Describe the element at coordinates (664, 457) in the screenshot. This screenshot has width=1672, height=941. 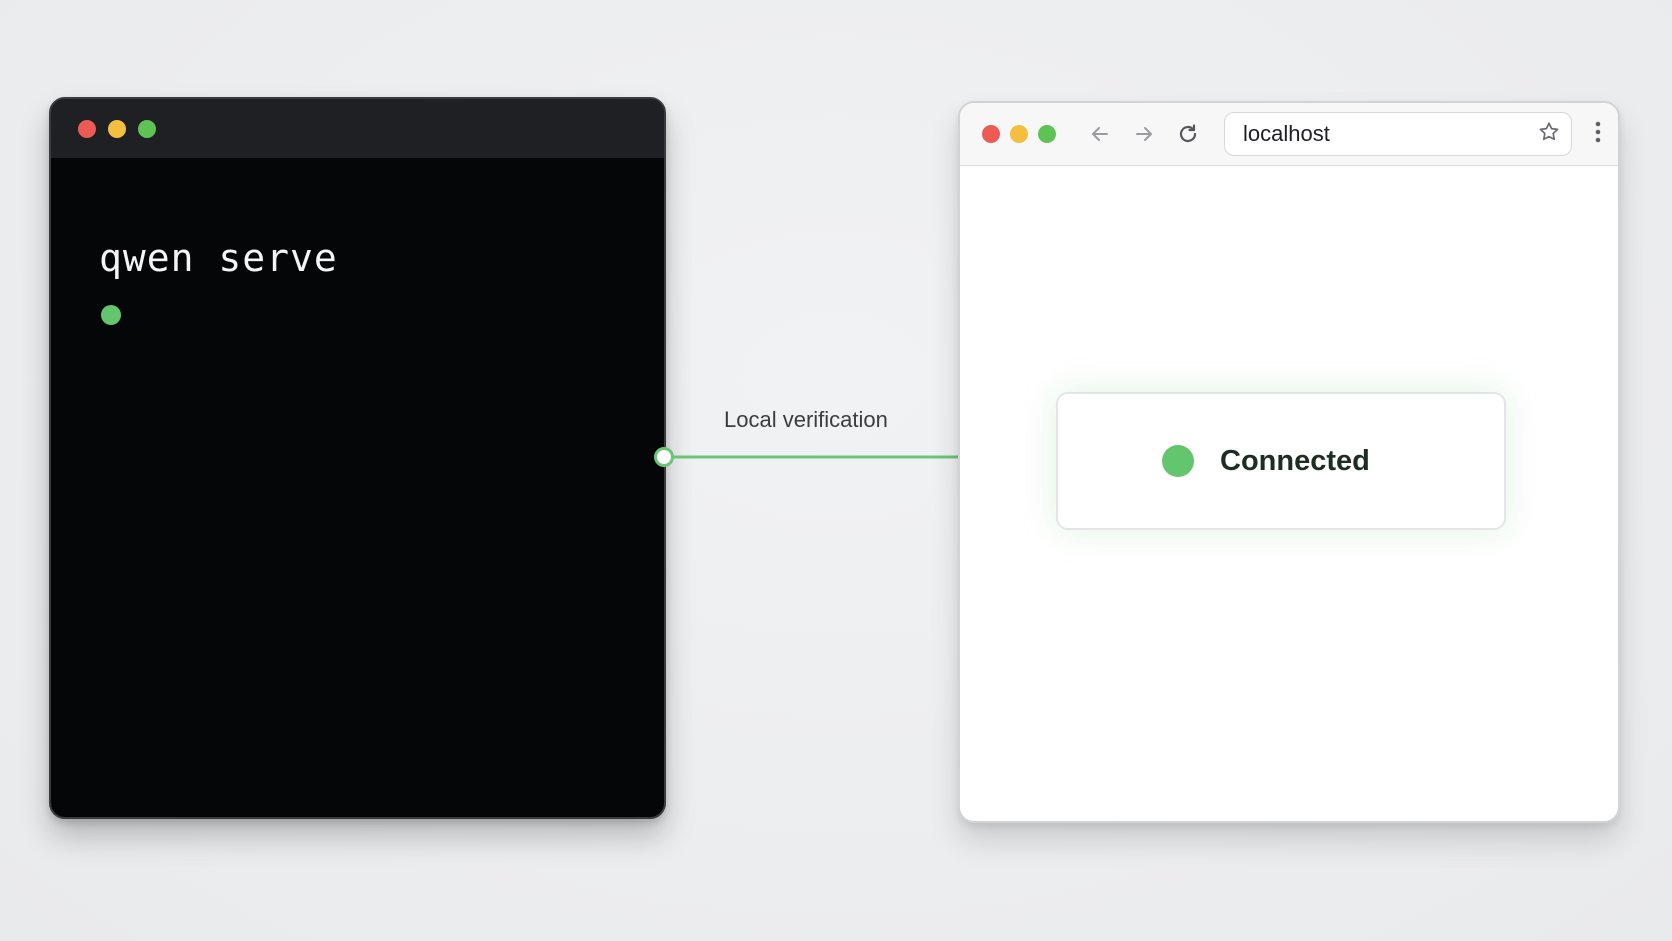
I see `connector-start-node` at that location.